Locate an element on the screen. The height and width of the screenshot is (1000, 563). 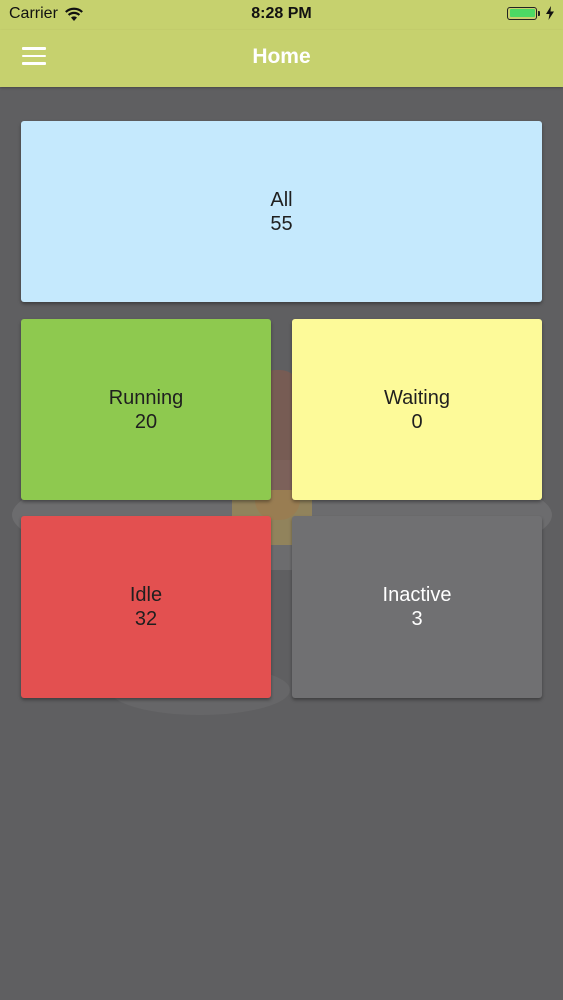
tile-label: Inactive is located at coordinates (417, 595).